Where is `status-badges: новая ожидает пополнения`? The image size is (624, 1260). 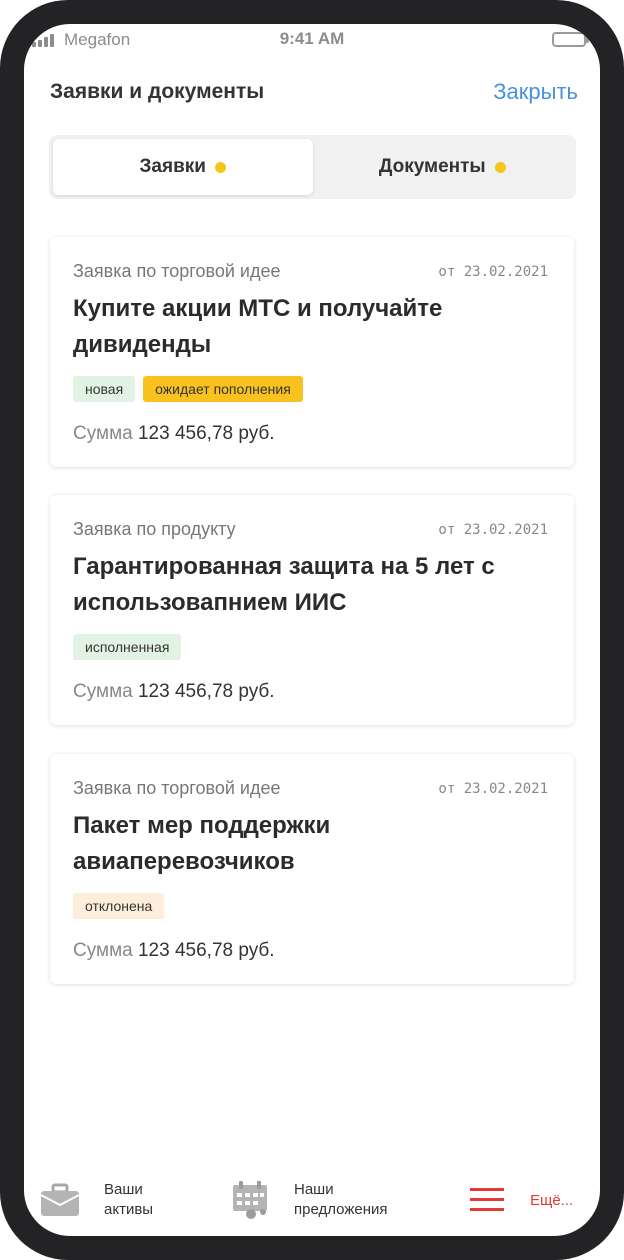 status-badges: новая ожидает пополнения is located at coordinates (188, 389).